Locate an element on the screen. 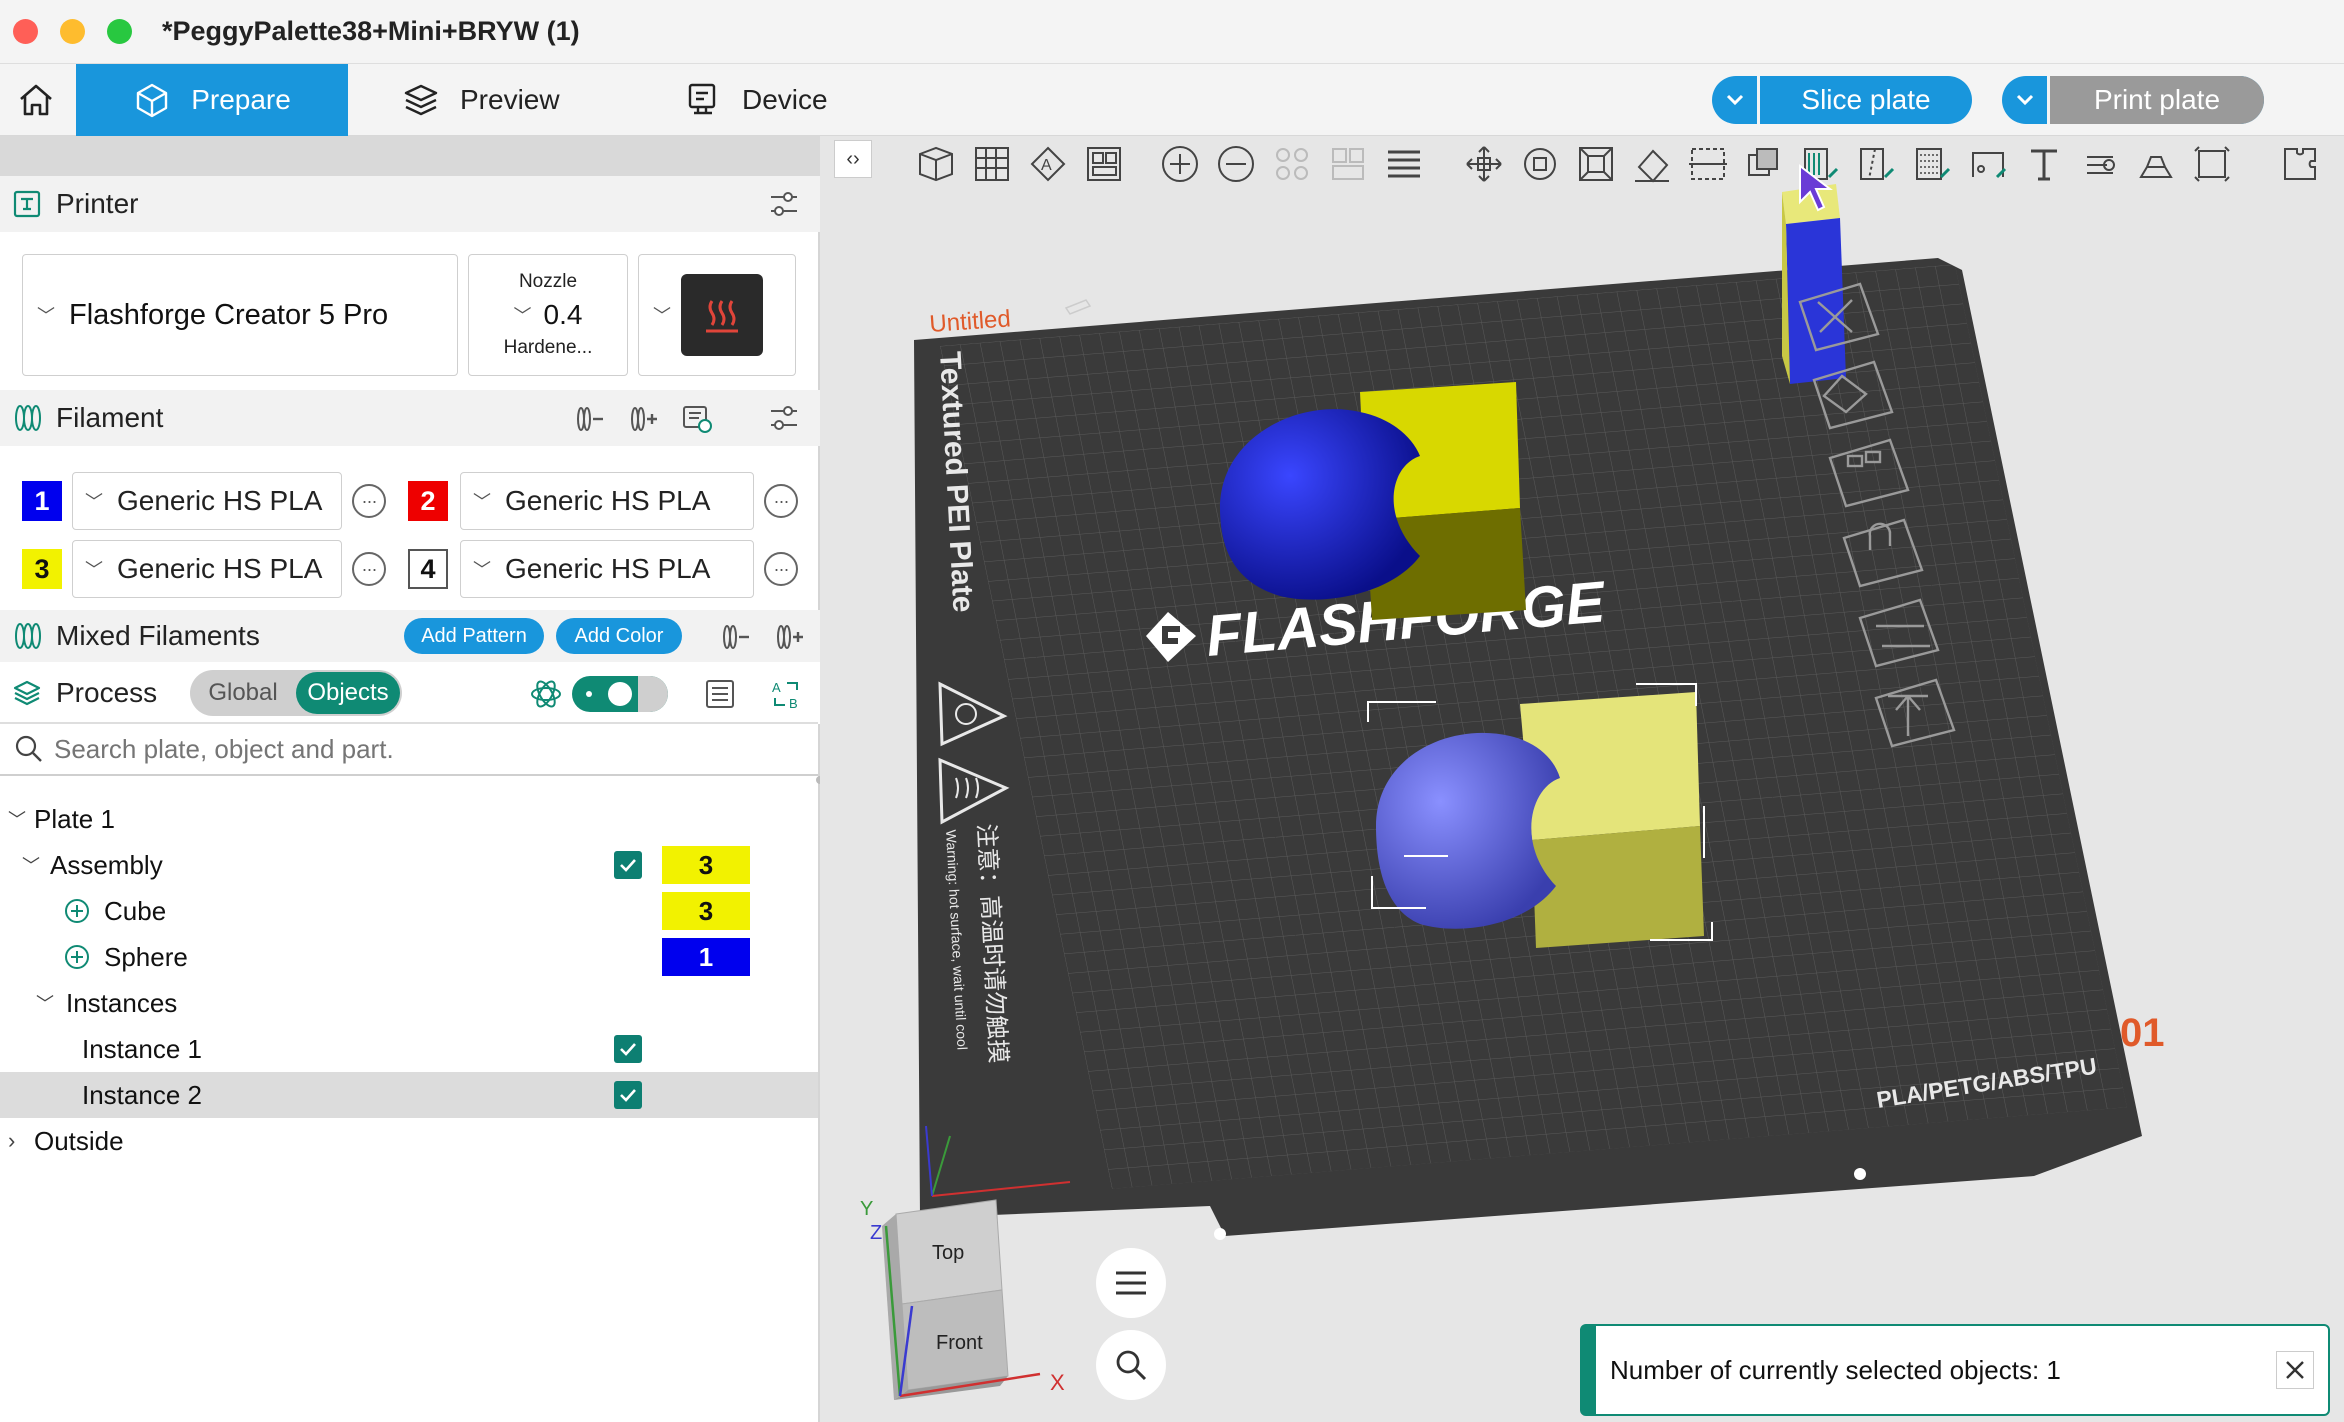 The width and height of the screenshot is (2344, 1422). chevron-right-icon: › is located at coordinates (21, 1141).